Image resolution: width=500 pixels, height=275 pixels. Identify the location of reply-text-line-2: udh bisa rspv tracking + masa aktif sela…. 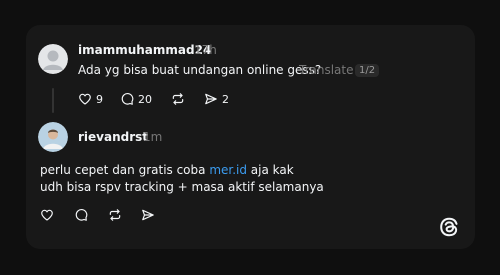
(182, 187).